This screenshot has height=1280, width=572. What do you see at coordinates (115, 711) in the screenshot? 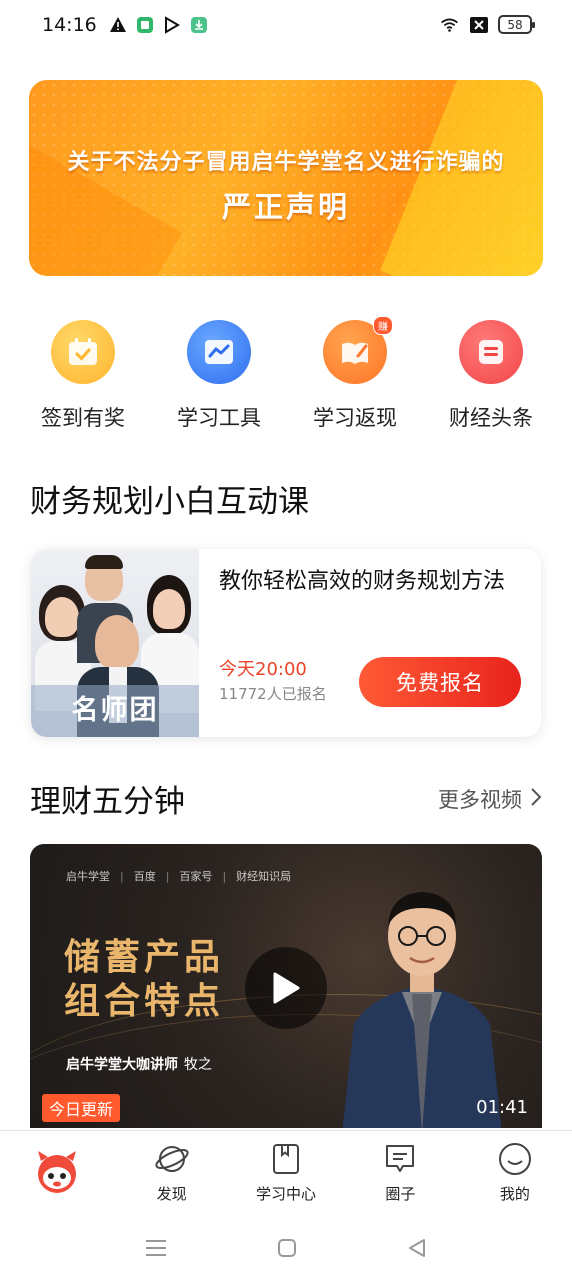
I see `team-tag: 名师团` at bounding box center [115, 711].